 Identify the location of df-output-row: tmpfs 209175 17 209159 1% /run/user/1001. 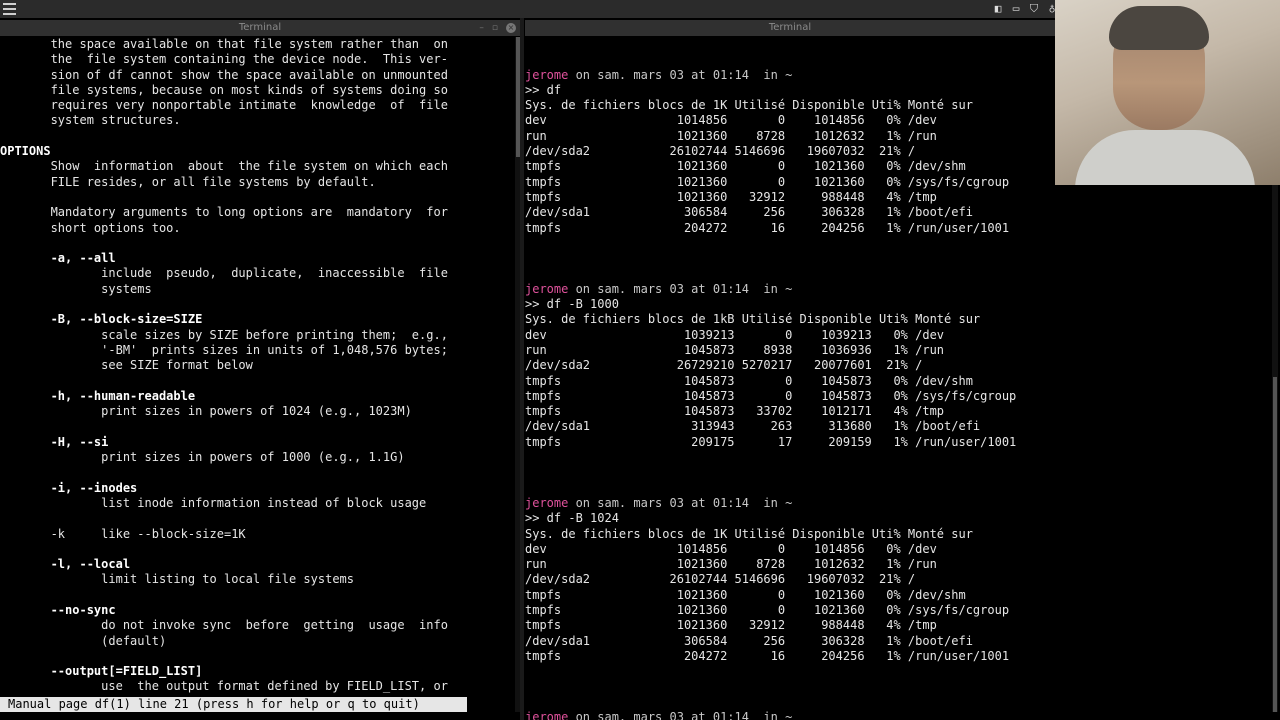
(771, 441).